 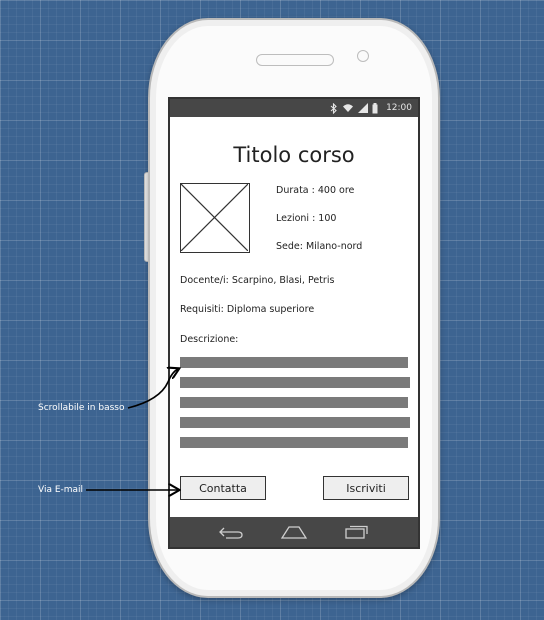 I want to click on annotation-scroll: Scrollabile in basso, so click(x=81, y=408).